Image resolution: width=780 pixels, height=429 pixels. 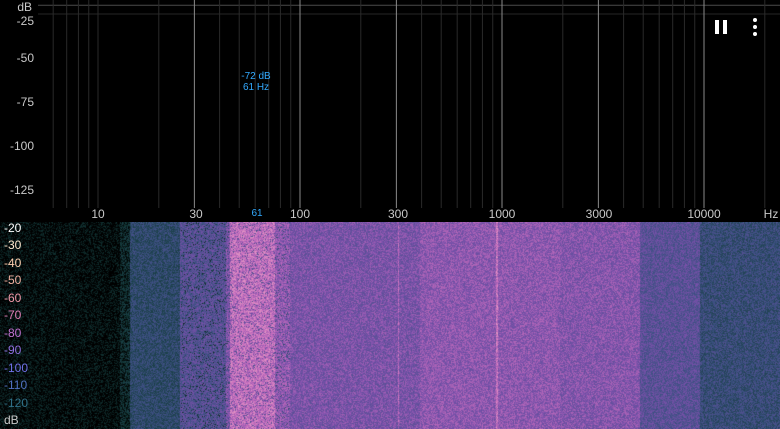 What do you see at coordinates (25, 21) in the screenshot?
I see `y-tick: -25` at bounding box center [25, 21].